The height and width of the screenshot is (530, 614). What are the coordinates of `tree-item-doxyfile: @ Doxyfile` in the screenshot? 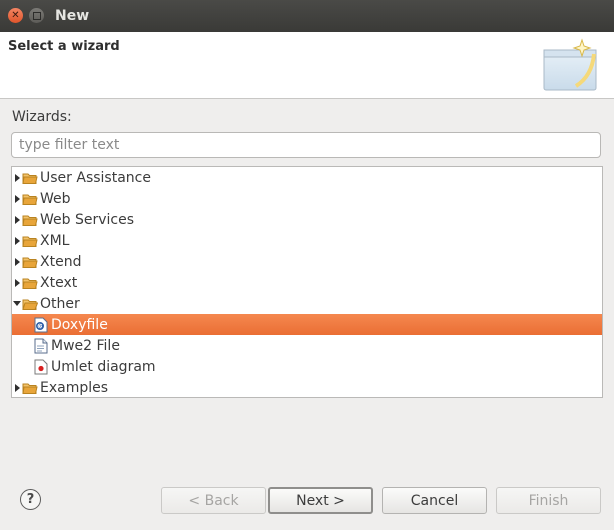 It's located at (307, 324).